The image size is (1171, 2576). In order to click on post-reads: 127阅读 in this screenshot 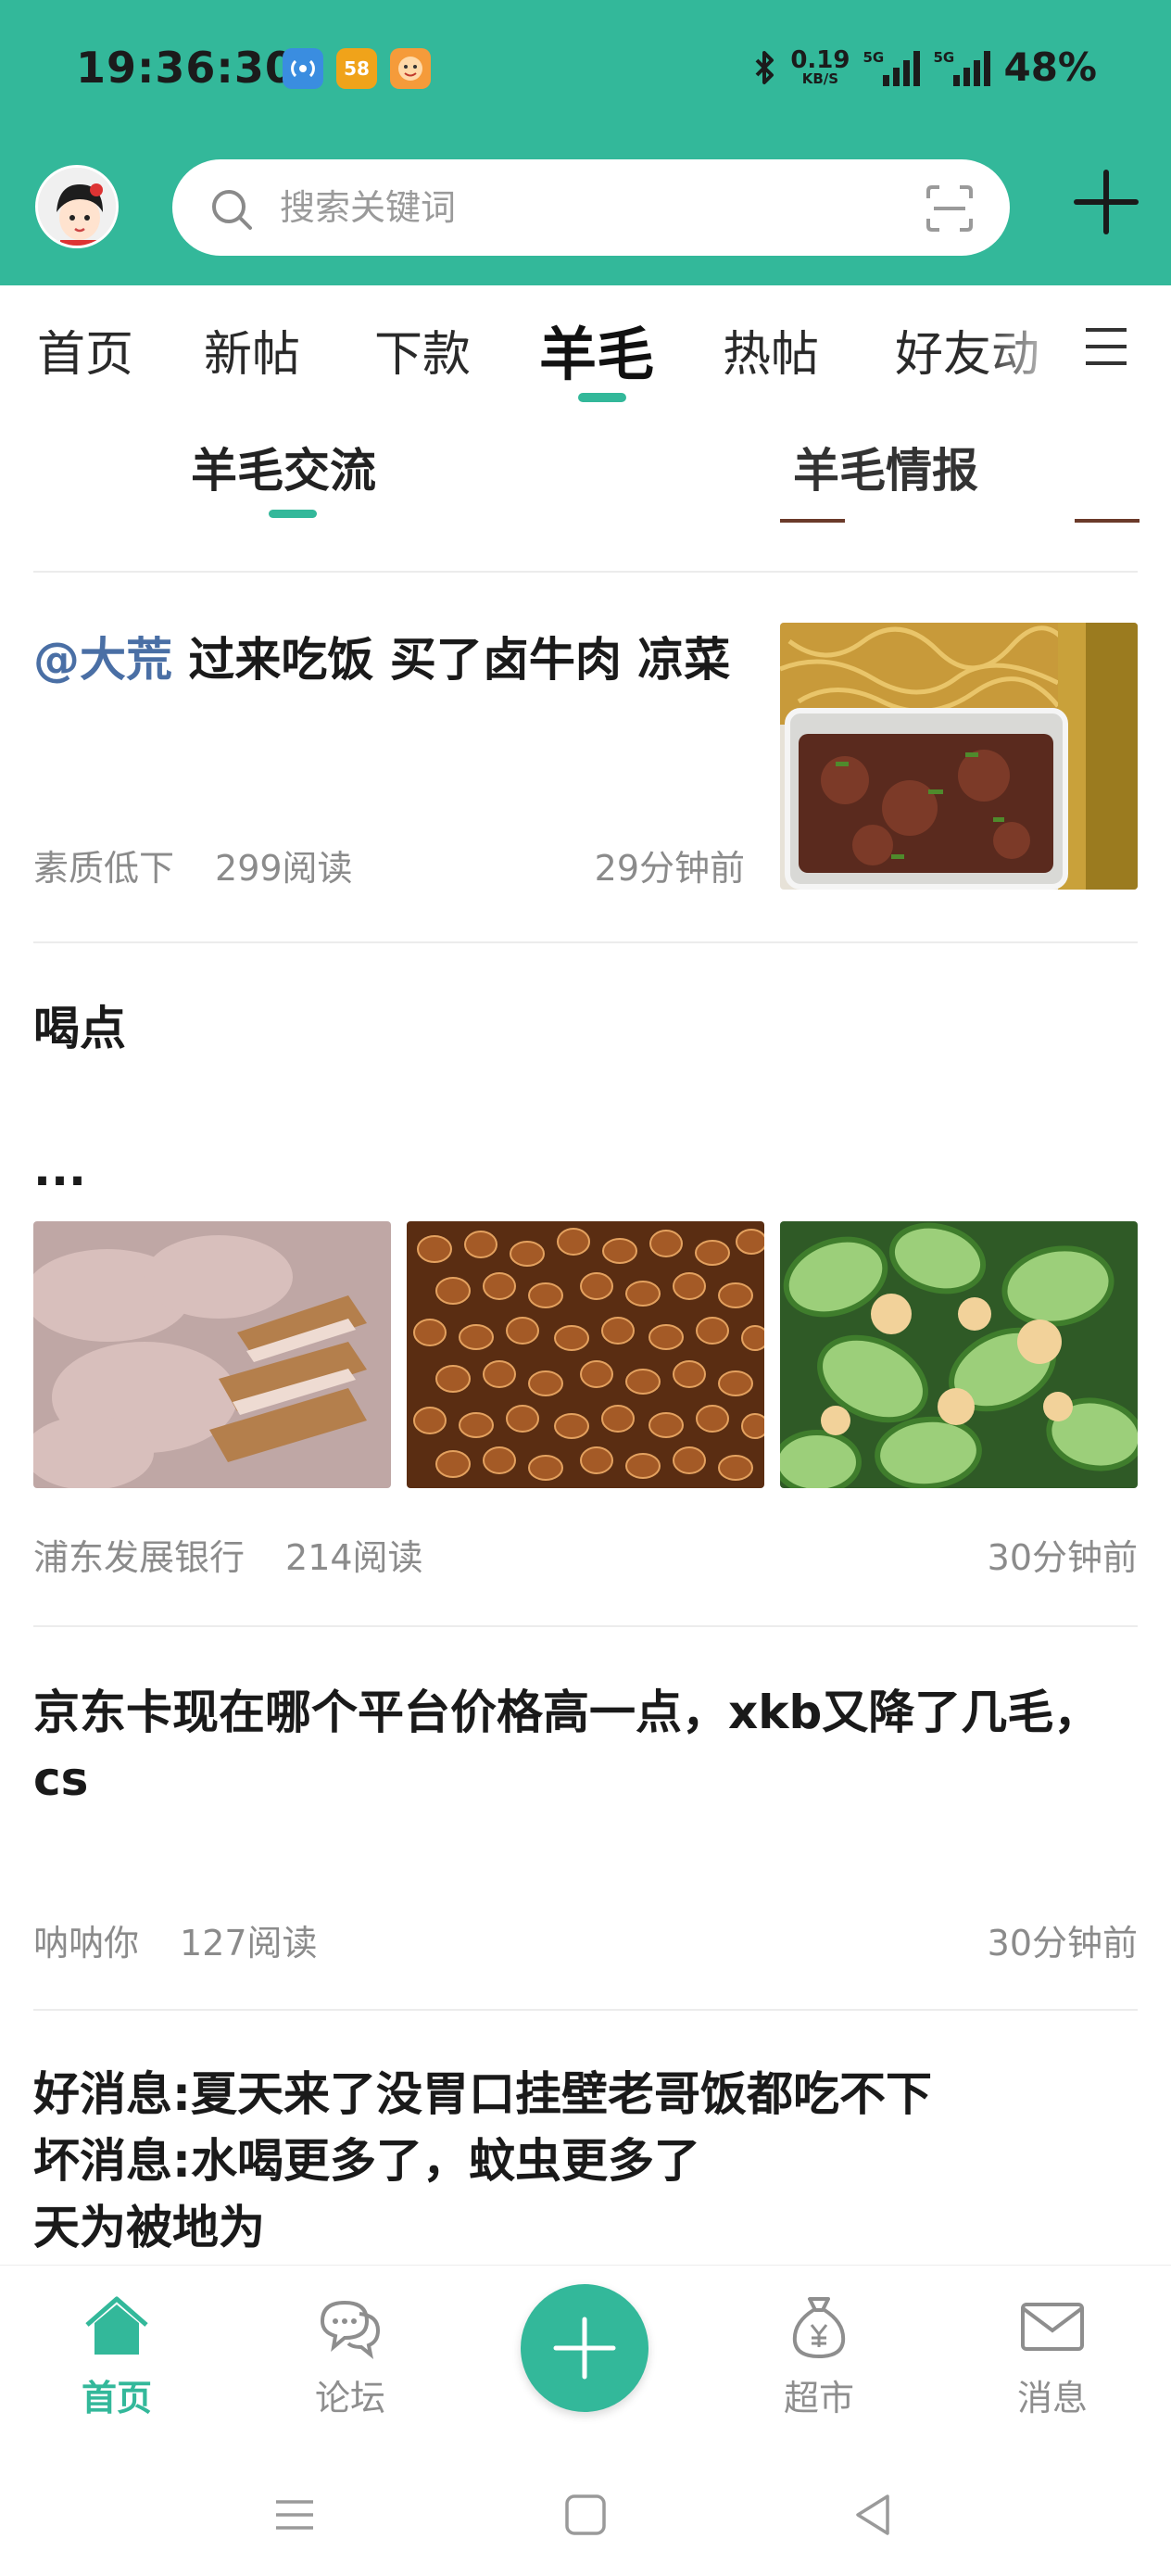, I will do `click(249, 1943)`.